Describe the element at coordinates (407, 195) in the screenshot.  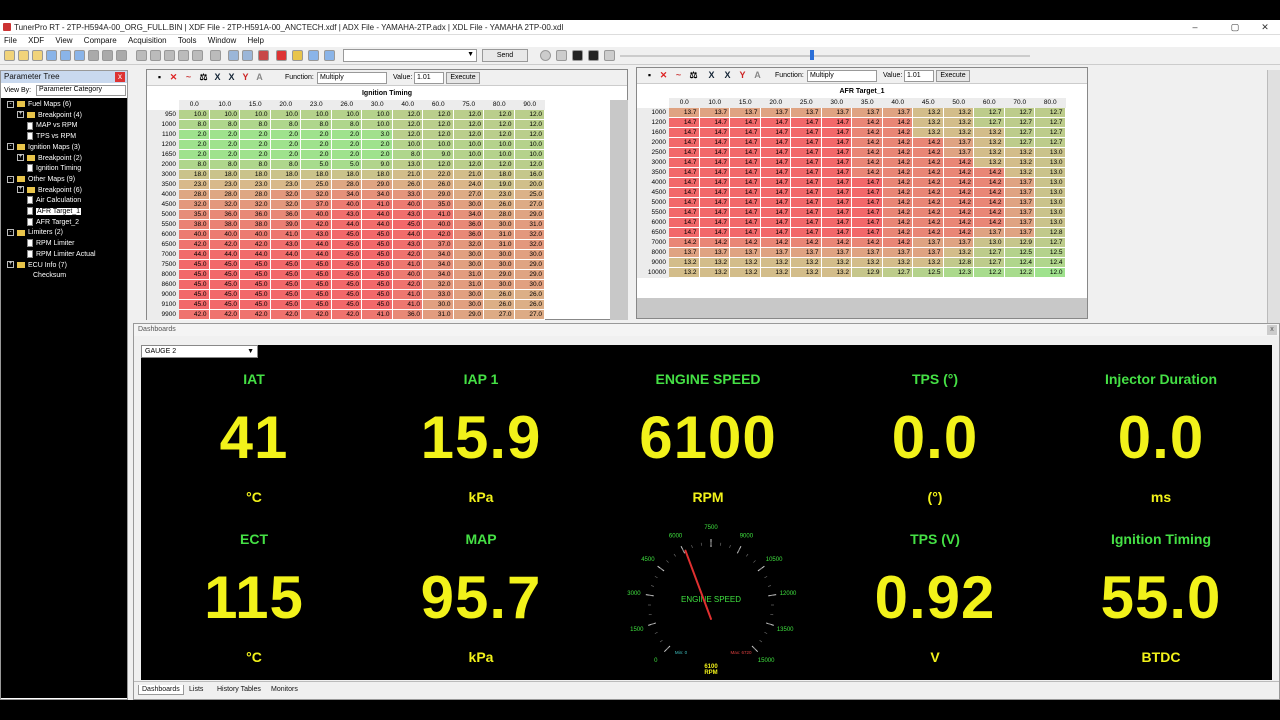
I see `table-cell: 33.0` at that location.